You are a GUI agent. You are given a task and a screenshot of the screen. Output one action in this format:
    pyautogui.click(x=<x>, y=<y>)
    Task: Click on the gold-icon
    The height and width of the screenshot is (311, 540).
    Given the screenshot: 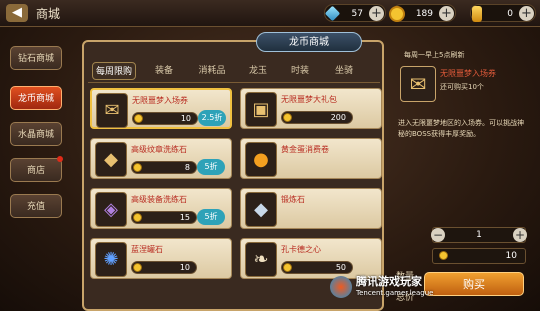 What is the action you would take?
    pyautogui.click(x=477, y=14)
    